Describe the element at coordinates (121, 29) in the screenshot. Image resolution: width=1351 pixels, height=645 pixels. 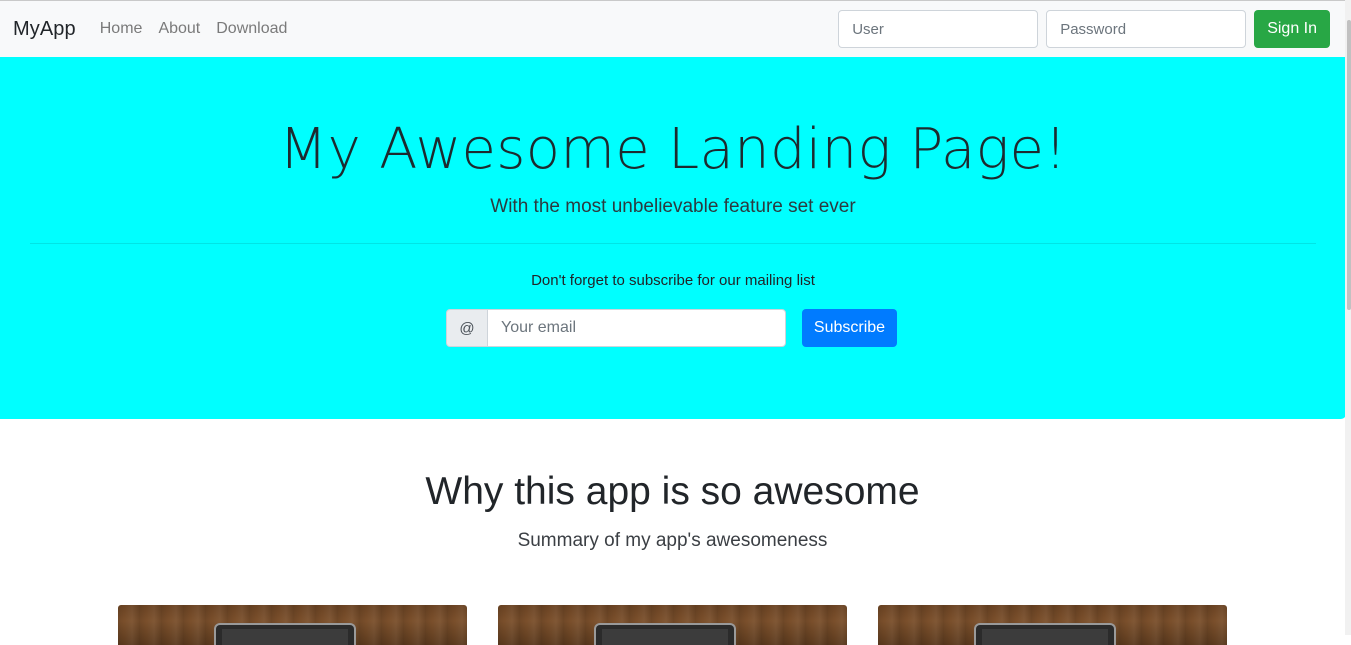
I see `nav-link-home: Home` at that location.